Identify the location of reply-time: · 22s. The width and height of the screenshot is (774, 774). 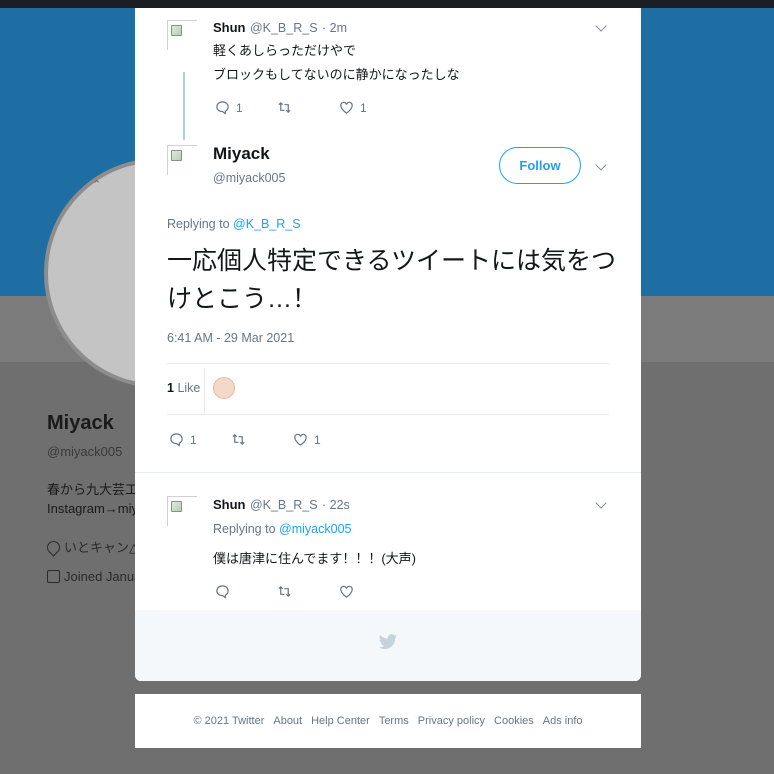
(336, 505).